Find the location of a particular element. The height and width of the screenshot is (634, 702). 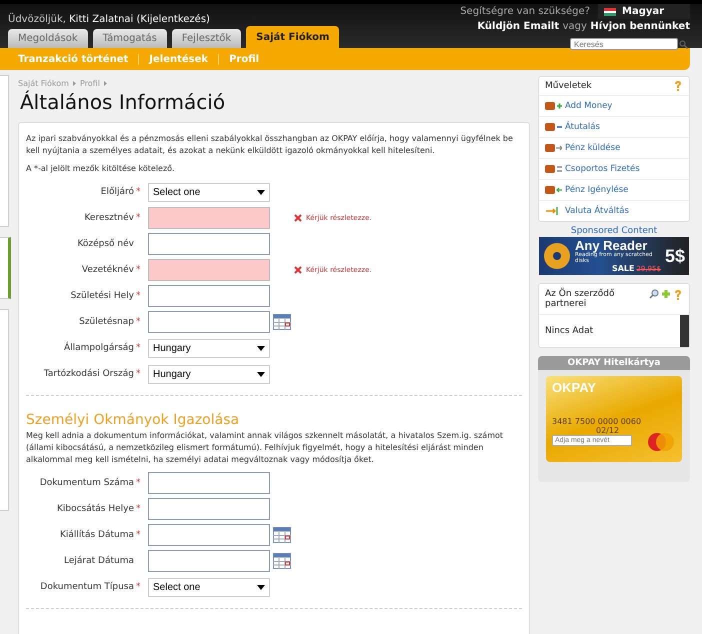

intro-text: Az ipari szabványokkal és a pénzmosás elleni szabályokkal összhangban az OKPAY előírja, hogy valamennyi ügyfélnek be kell nyújtania a személyes adatait, és azokat a nekünk elküldött igazoló okmányokkal kell hitelesíteni. is located at coordinates (270, 145).